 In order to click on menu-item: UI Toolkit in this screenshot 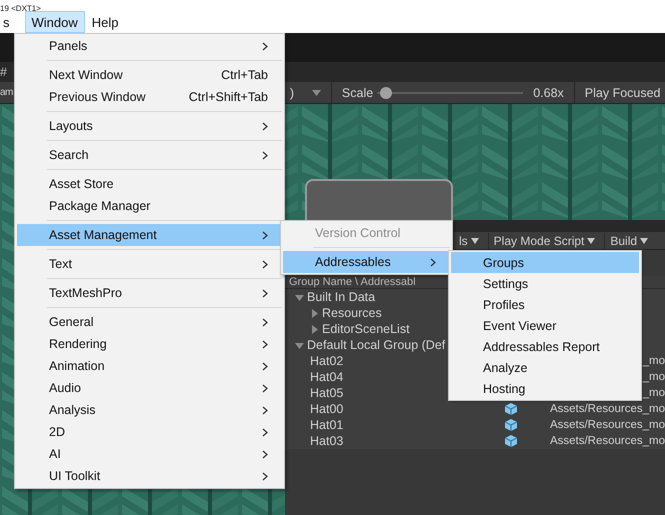, I will do `click(149, 476)`.